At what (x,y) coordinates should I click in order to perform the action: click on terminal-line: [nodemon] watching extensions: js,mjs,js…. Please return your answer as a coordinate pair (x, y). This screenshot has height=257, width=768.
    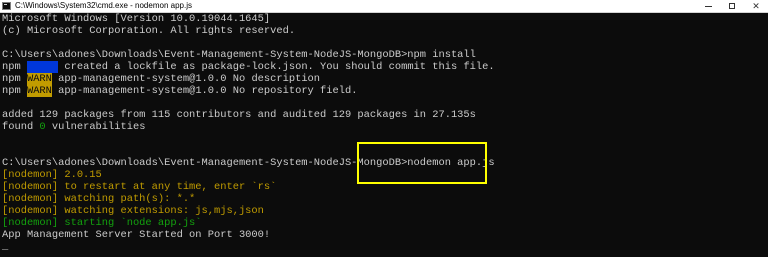
    Looking at the image, I should click on (385, 211).